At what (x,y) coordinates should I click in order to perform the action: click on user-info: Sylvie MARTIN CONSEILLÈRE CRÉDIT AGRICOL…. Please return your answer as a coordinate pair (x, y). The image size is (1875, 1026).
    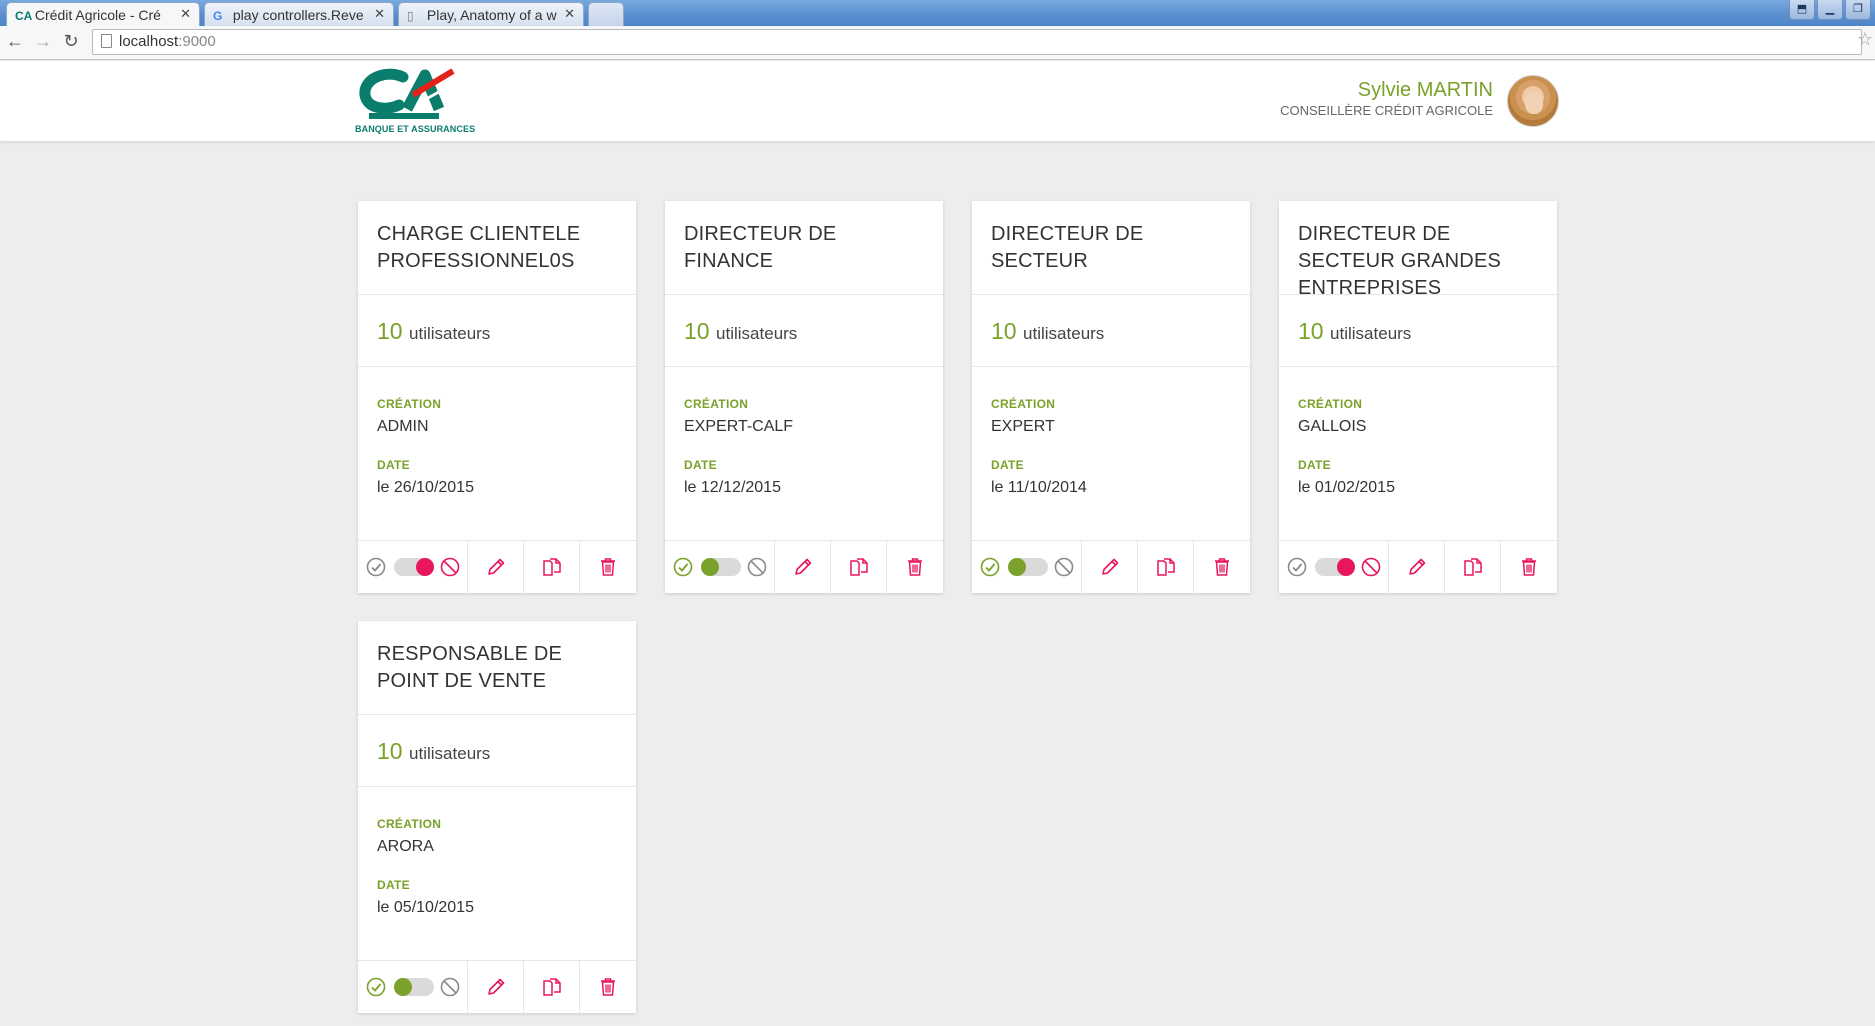
    Looking at the image, I should click on (1386, 98).